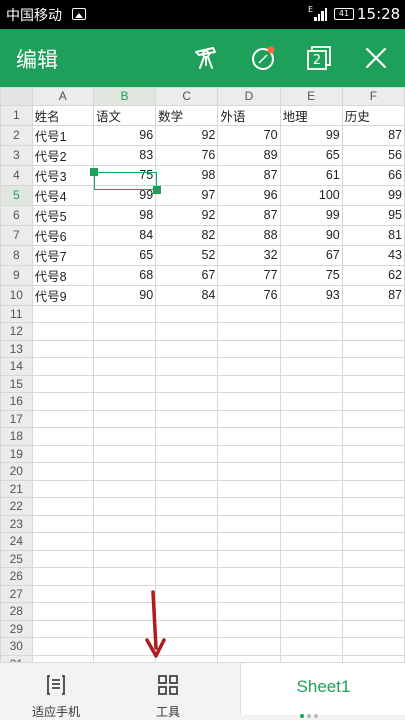 The width and height of the screenshot is (405, 720). I want to click on row-header: 24, so click(16, 541).